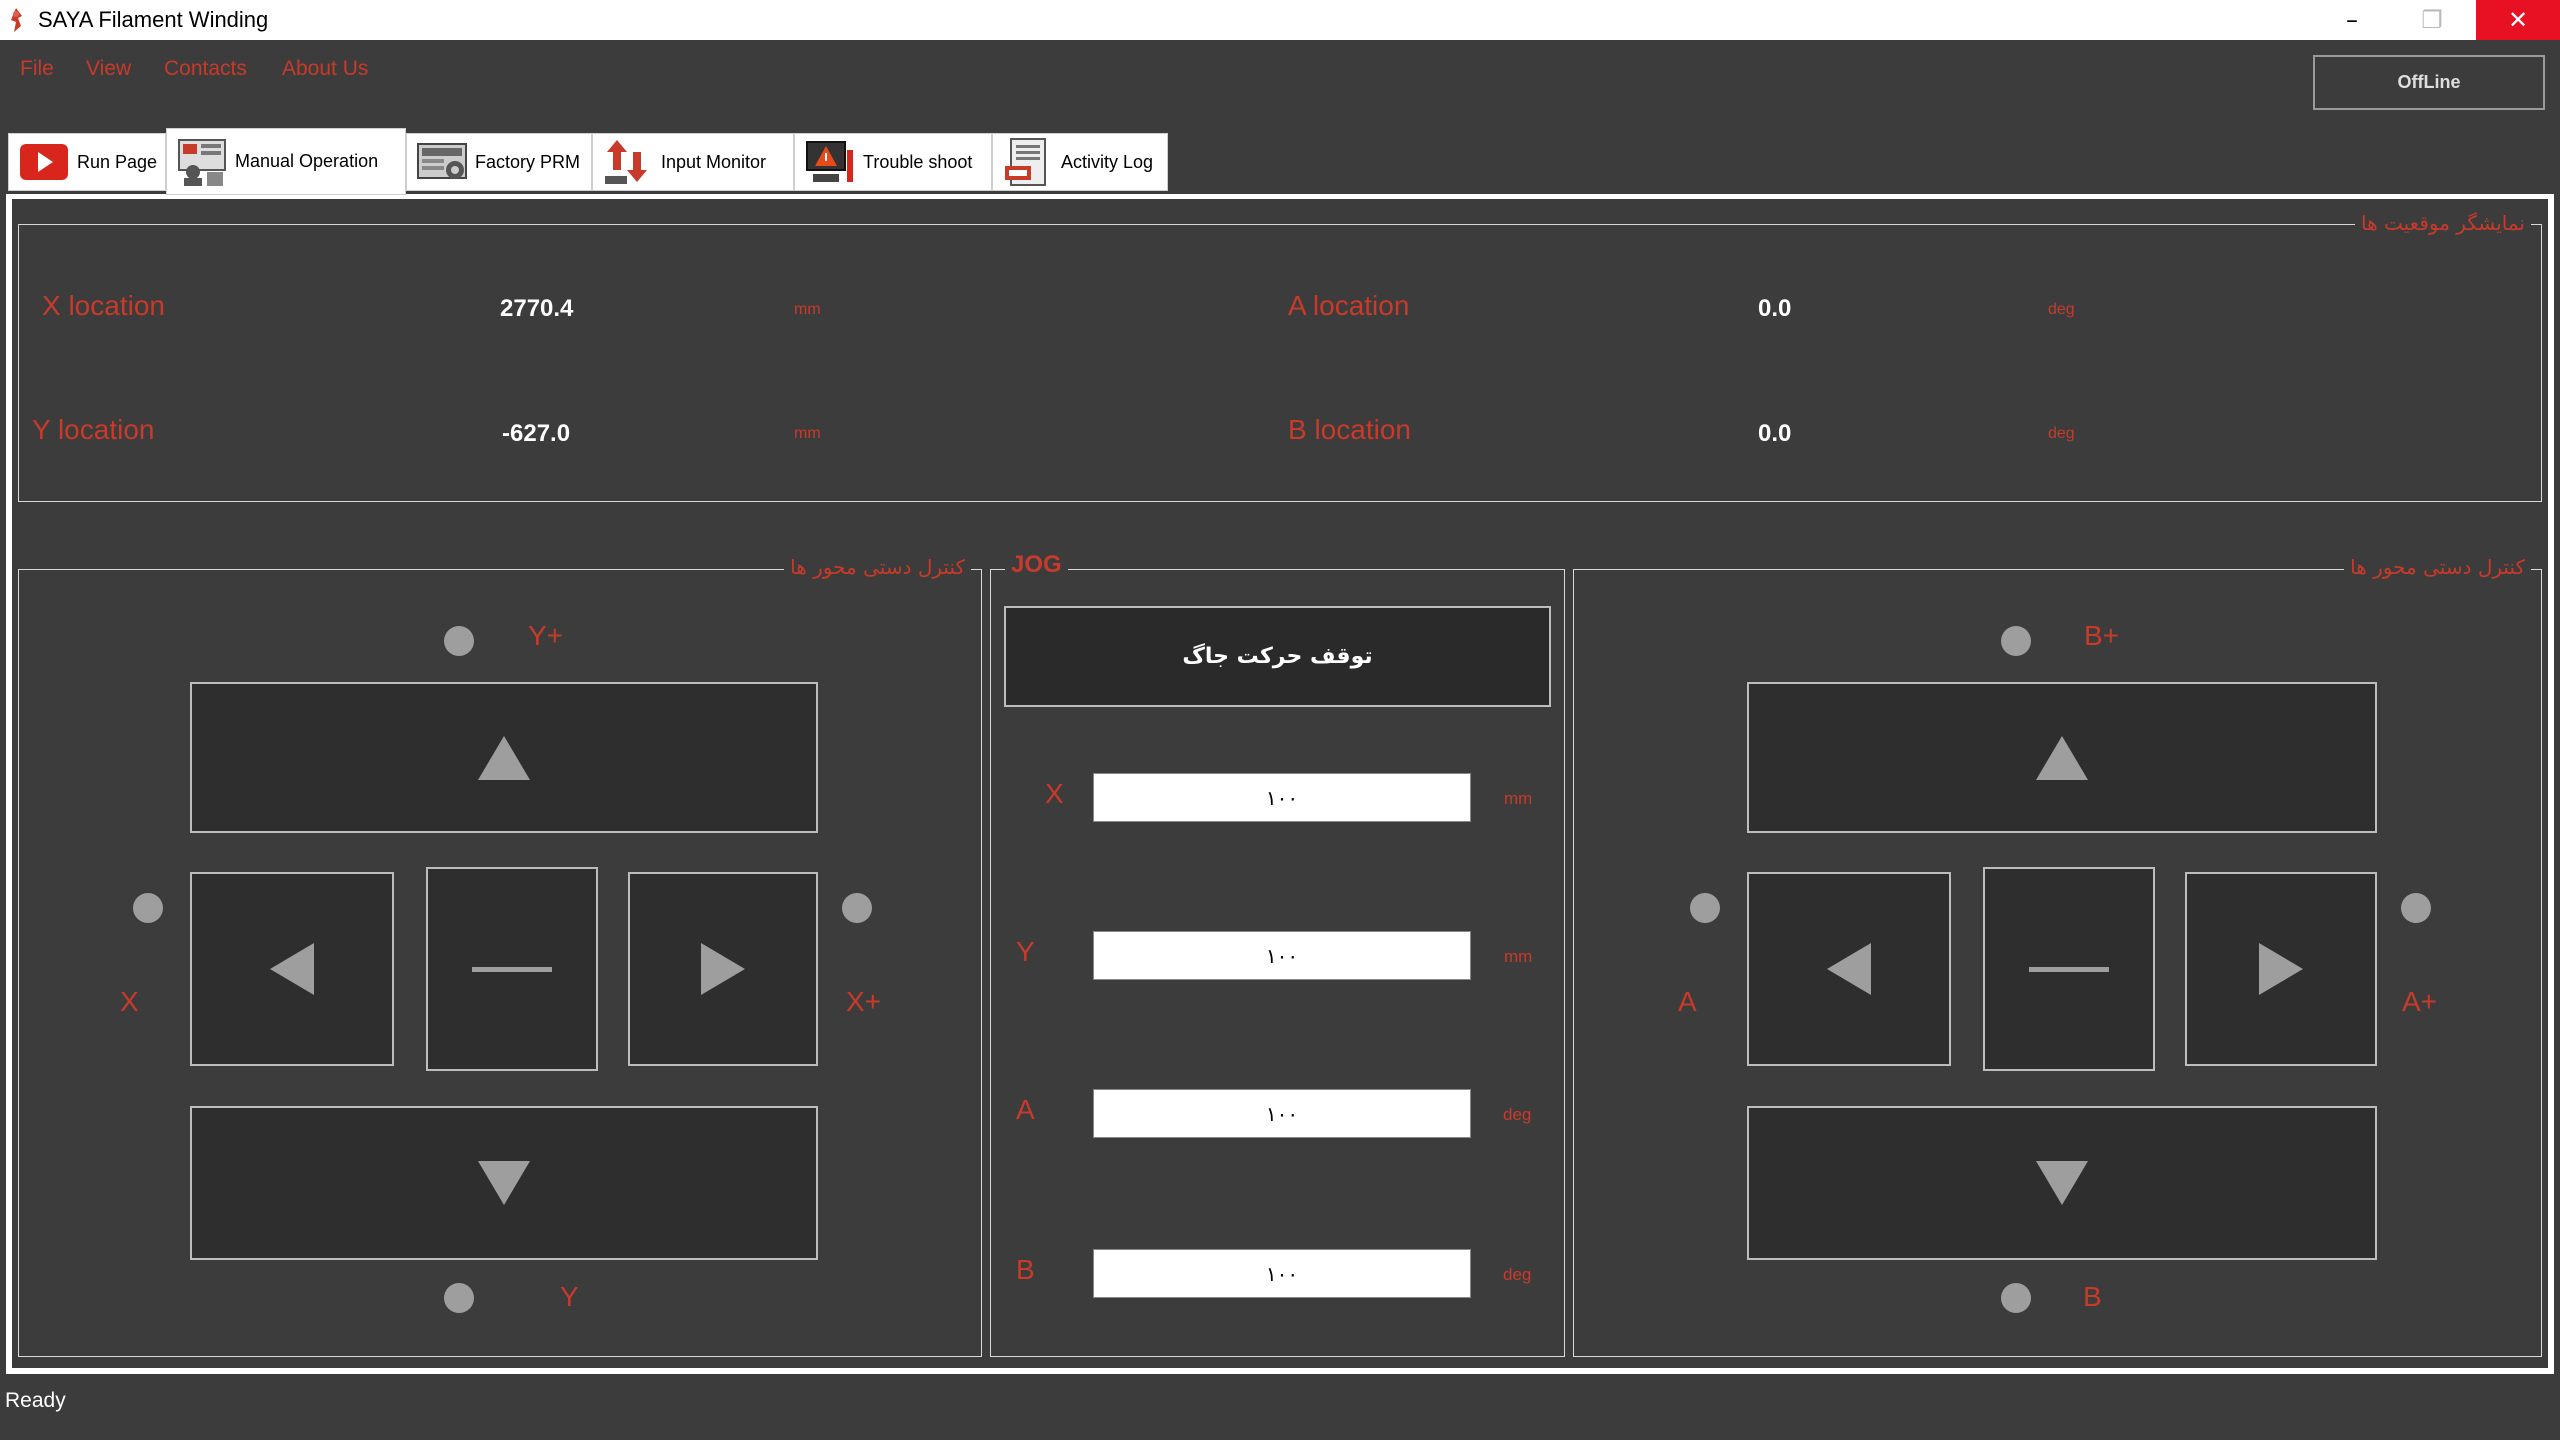 The image size is (2560, 1440). What do you see at coordinates (1349, 429) in the screenshot?
I see `b-location-label: B location` at bounding box center [1349, 429].